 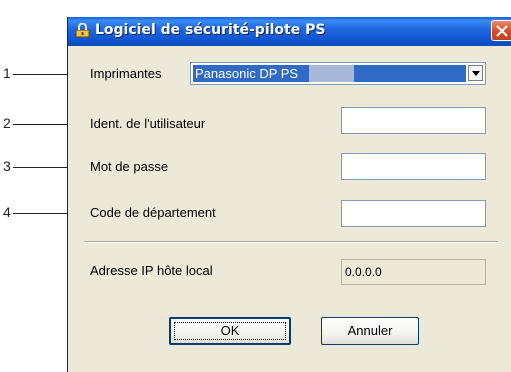 What do you see at coordinates (413, 272) in the screenshot?
I see `local-ip-value: 0.0.0.0` at bounding box center [413, 272].